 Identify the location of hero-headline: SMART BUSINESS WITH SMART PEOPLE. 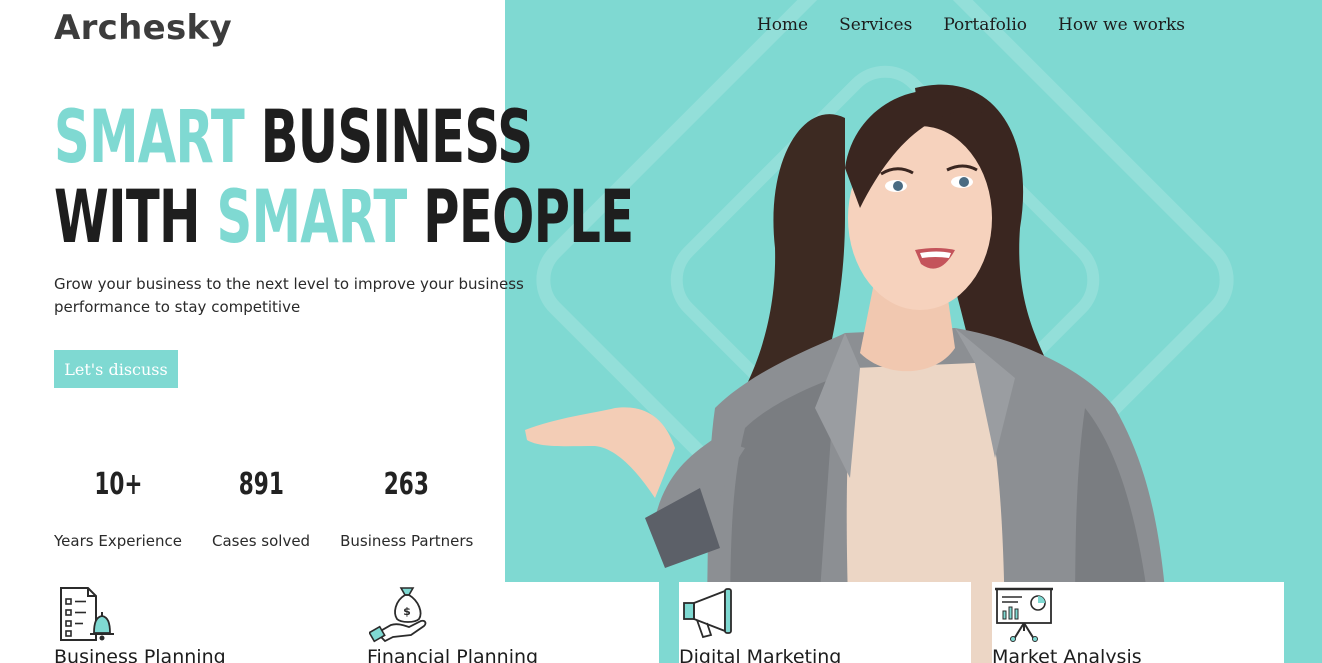
(344, 177).